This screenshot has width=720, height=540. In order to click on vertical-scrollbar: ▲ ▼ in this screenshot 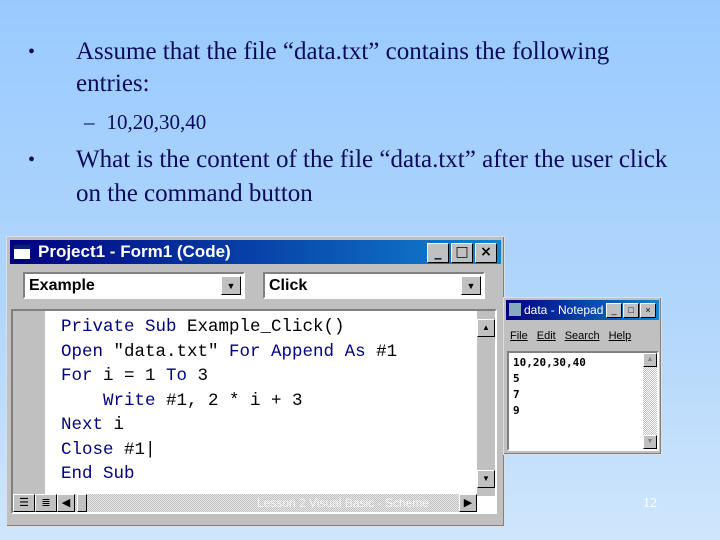, I will do `click(486, 403)`.